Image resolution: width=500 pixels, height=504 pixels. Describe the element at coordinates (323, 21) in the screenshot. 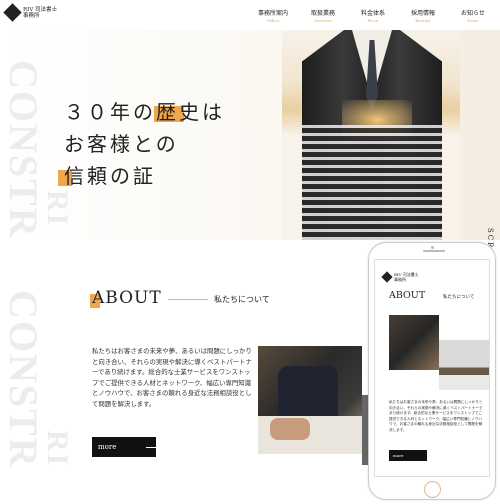

I see `nav-sublabel: Services` at that location.